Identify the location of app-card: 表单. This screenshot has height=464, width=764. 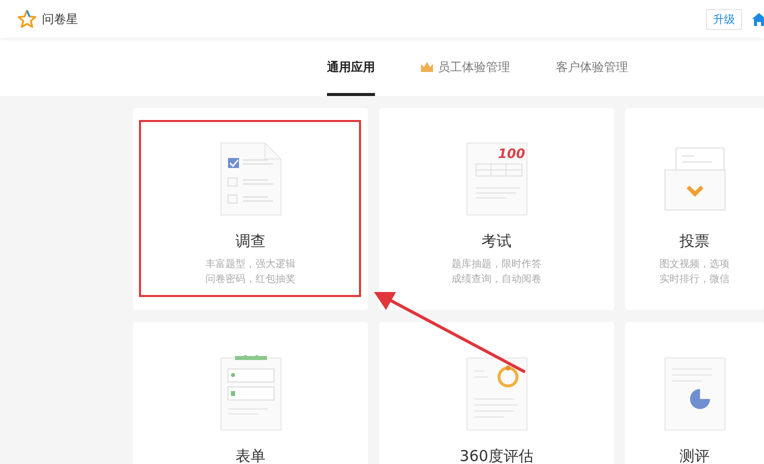
(250, 393).